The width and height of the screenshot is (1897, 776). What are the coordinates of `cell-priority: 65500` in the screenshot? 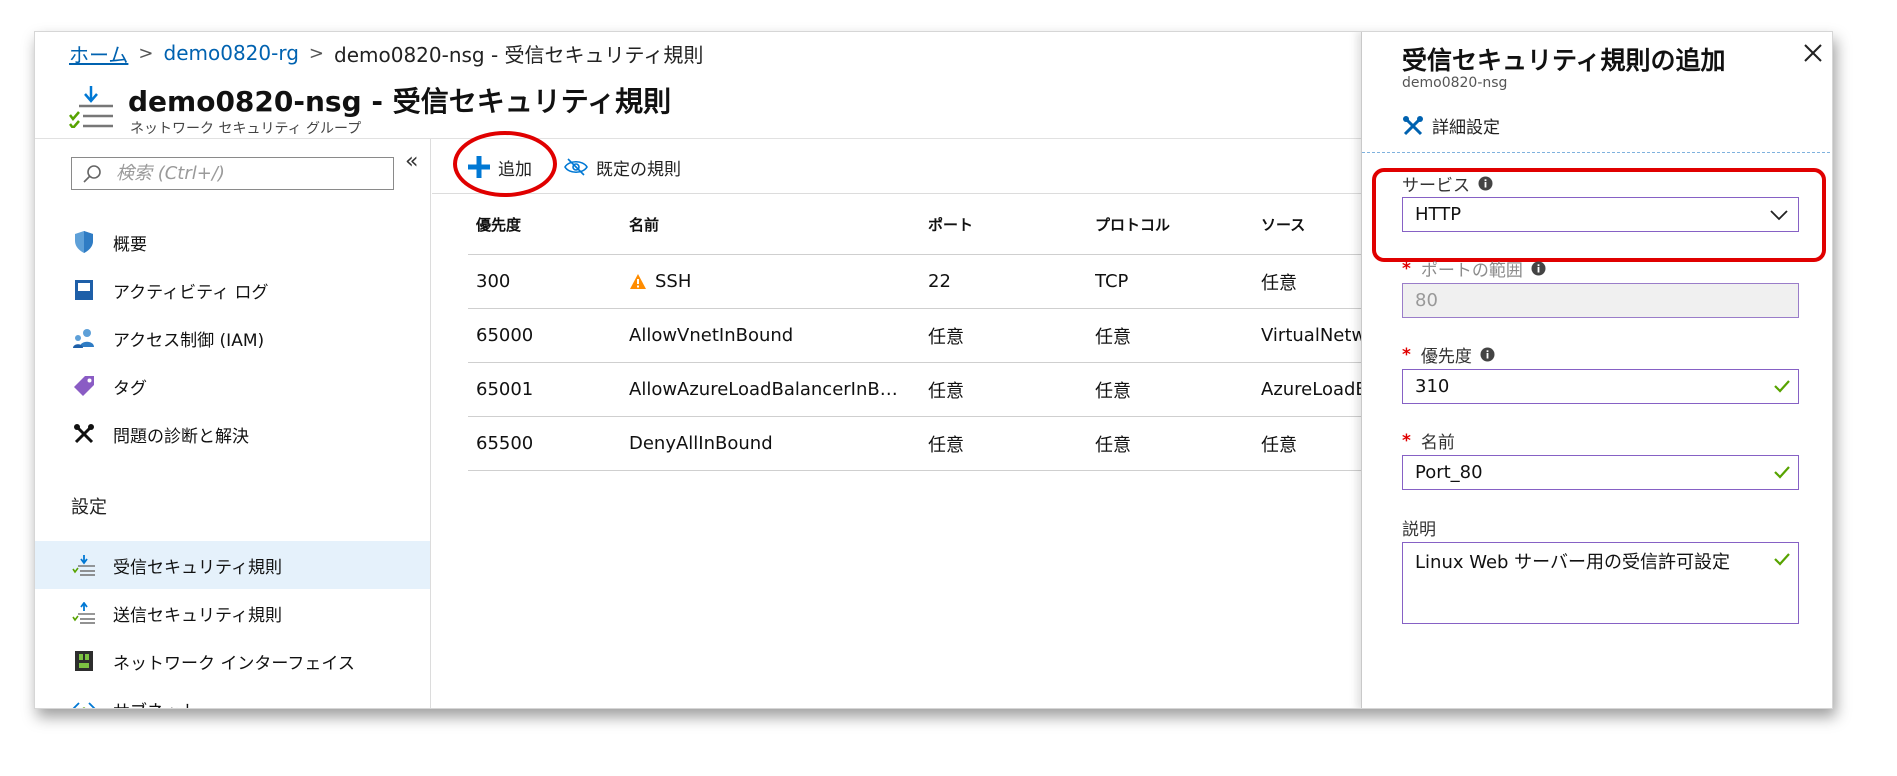 It's located at (505, 443).